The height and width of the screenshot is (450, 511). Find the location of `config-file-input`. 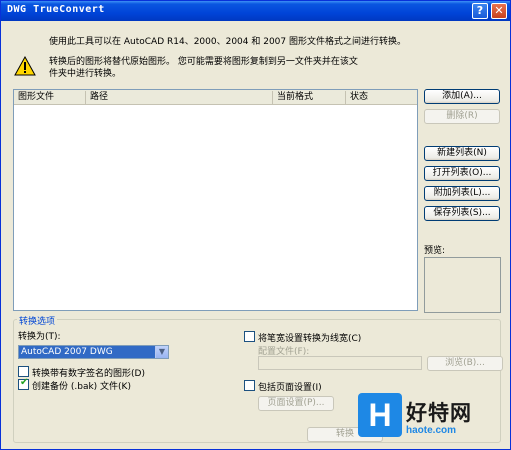

config-file-input is located at coordinates (340, 363).